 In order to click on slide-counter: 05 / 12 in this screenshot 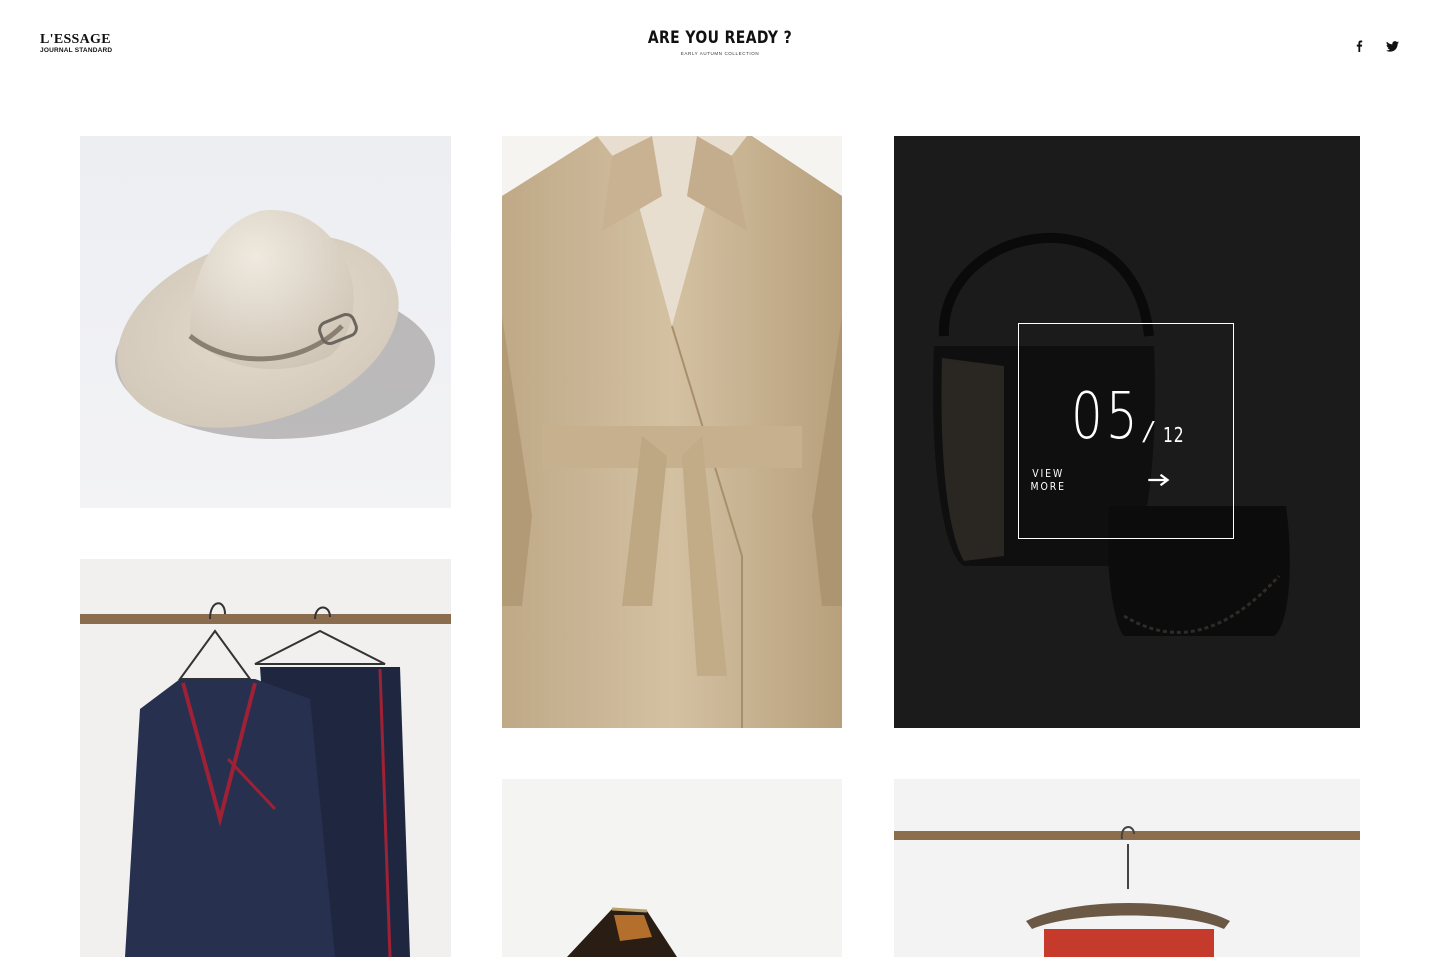, I will do `click(1126, 417)`.